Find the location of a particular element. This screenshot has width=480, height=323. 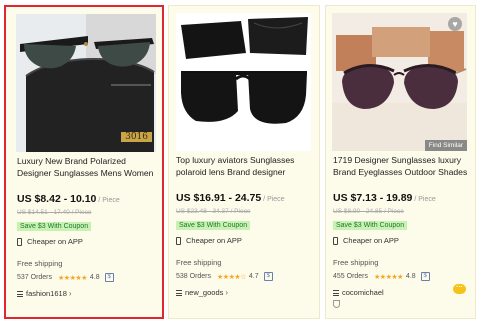

heart-icon: ♥ is located at coordinates (455, 24).